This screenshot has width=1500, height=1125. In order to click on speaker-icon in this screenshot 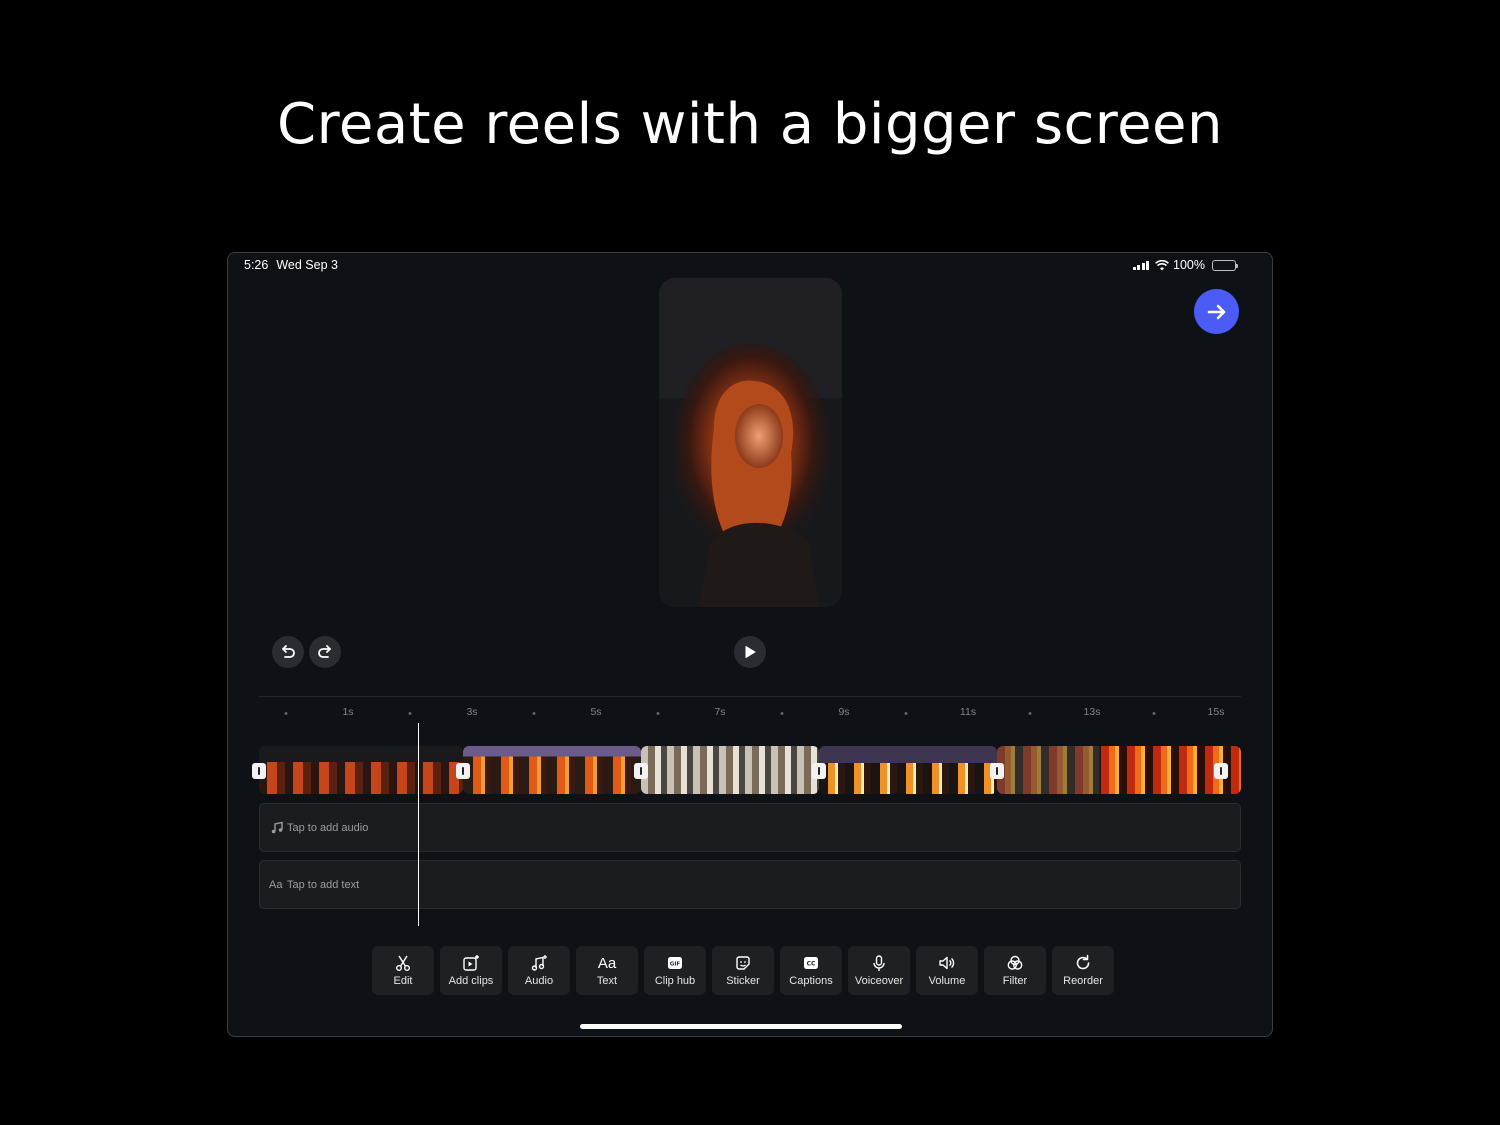, I will do `click(947, 963)`.